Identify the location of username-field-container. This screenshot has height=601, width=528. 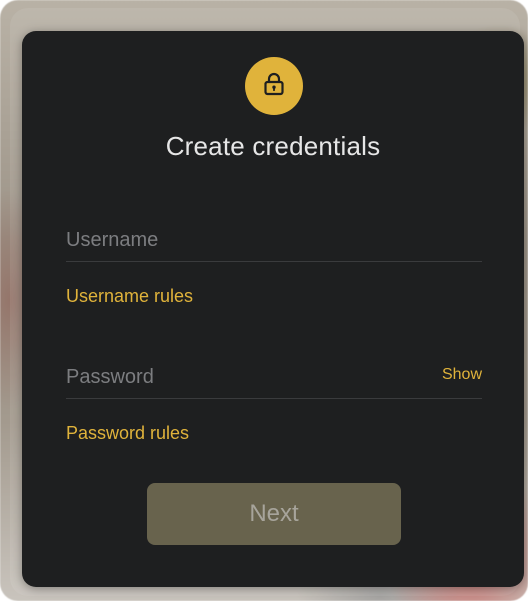
(274, 241).